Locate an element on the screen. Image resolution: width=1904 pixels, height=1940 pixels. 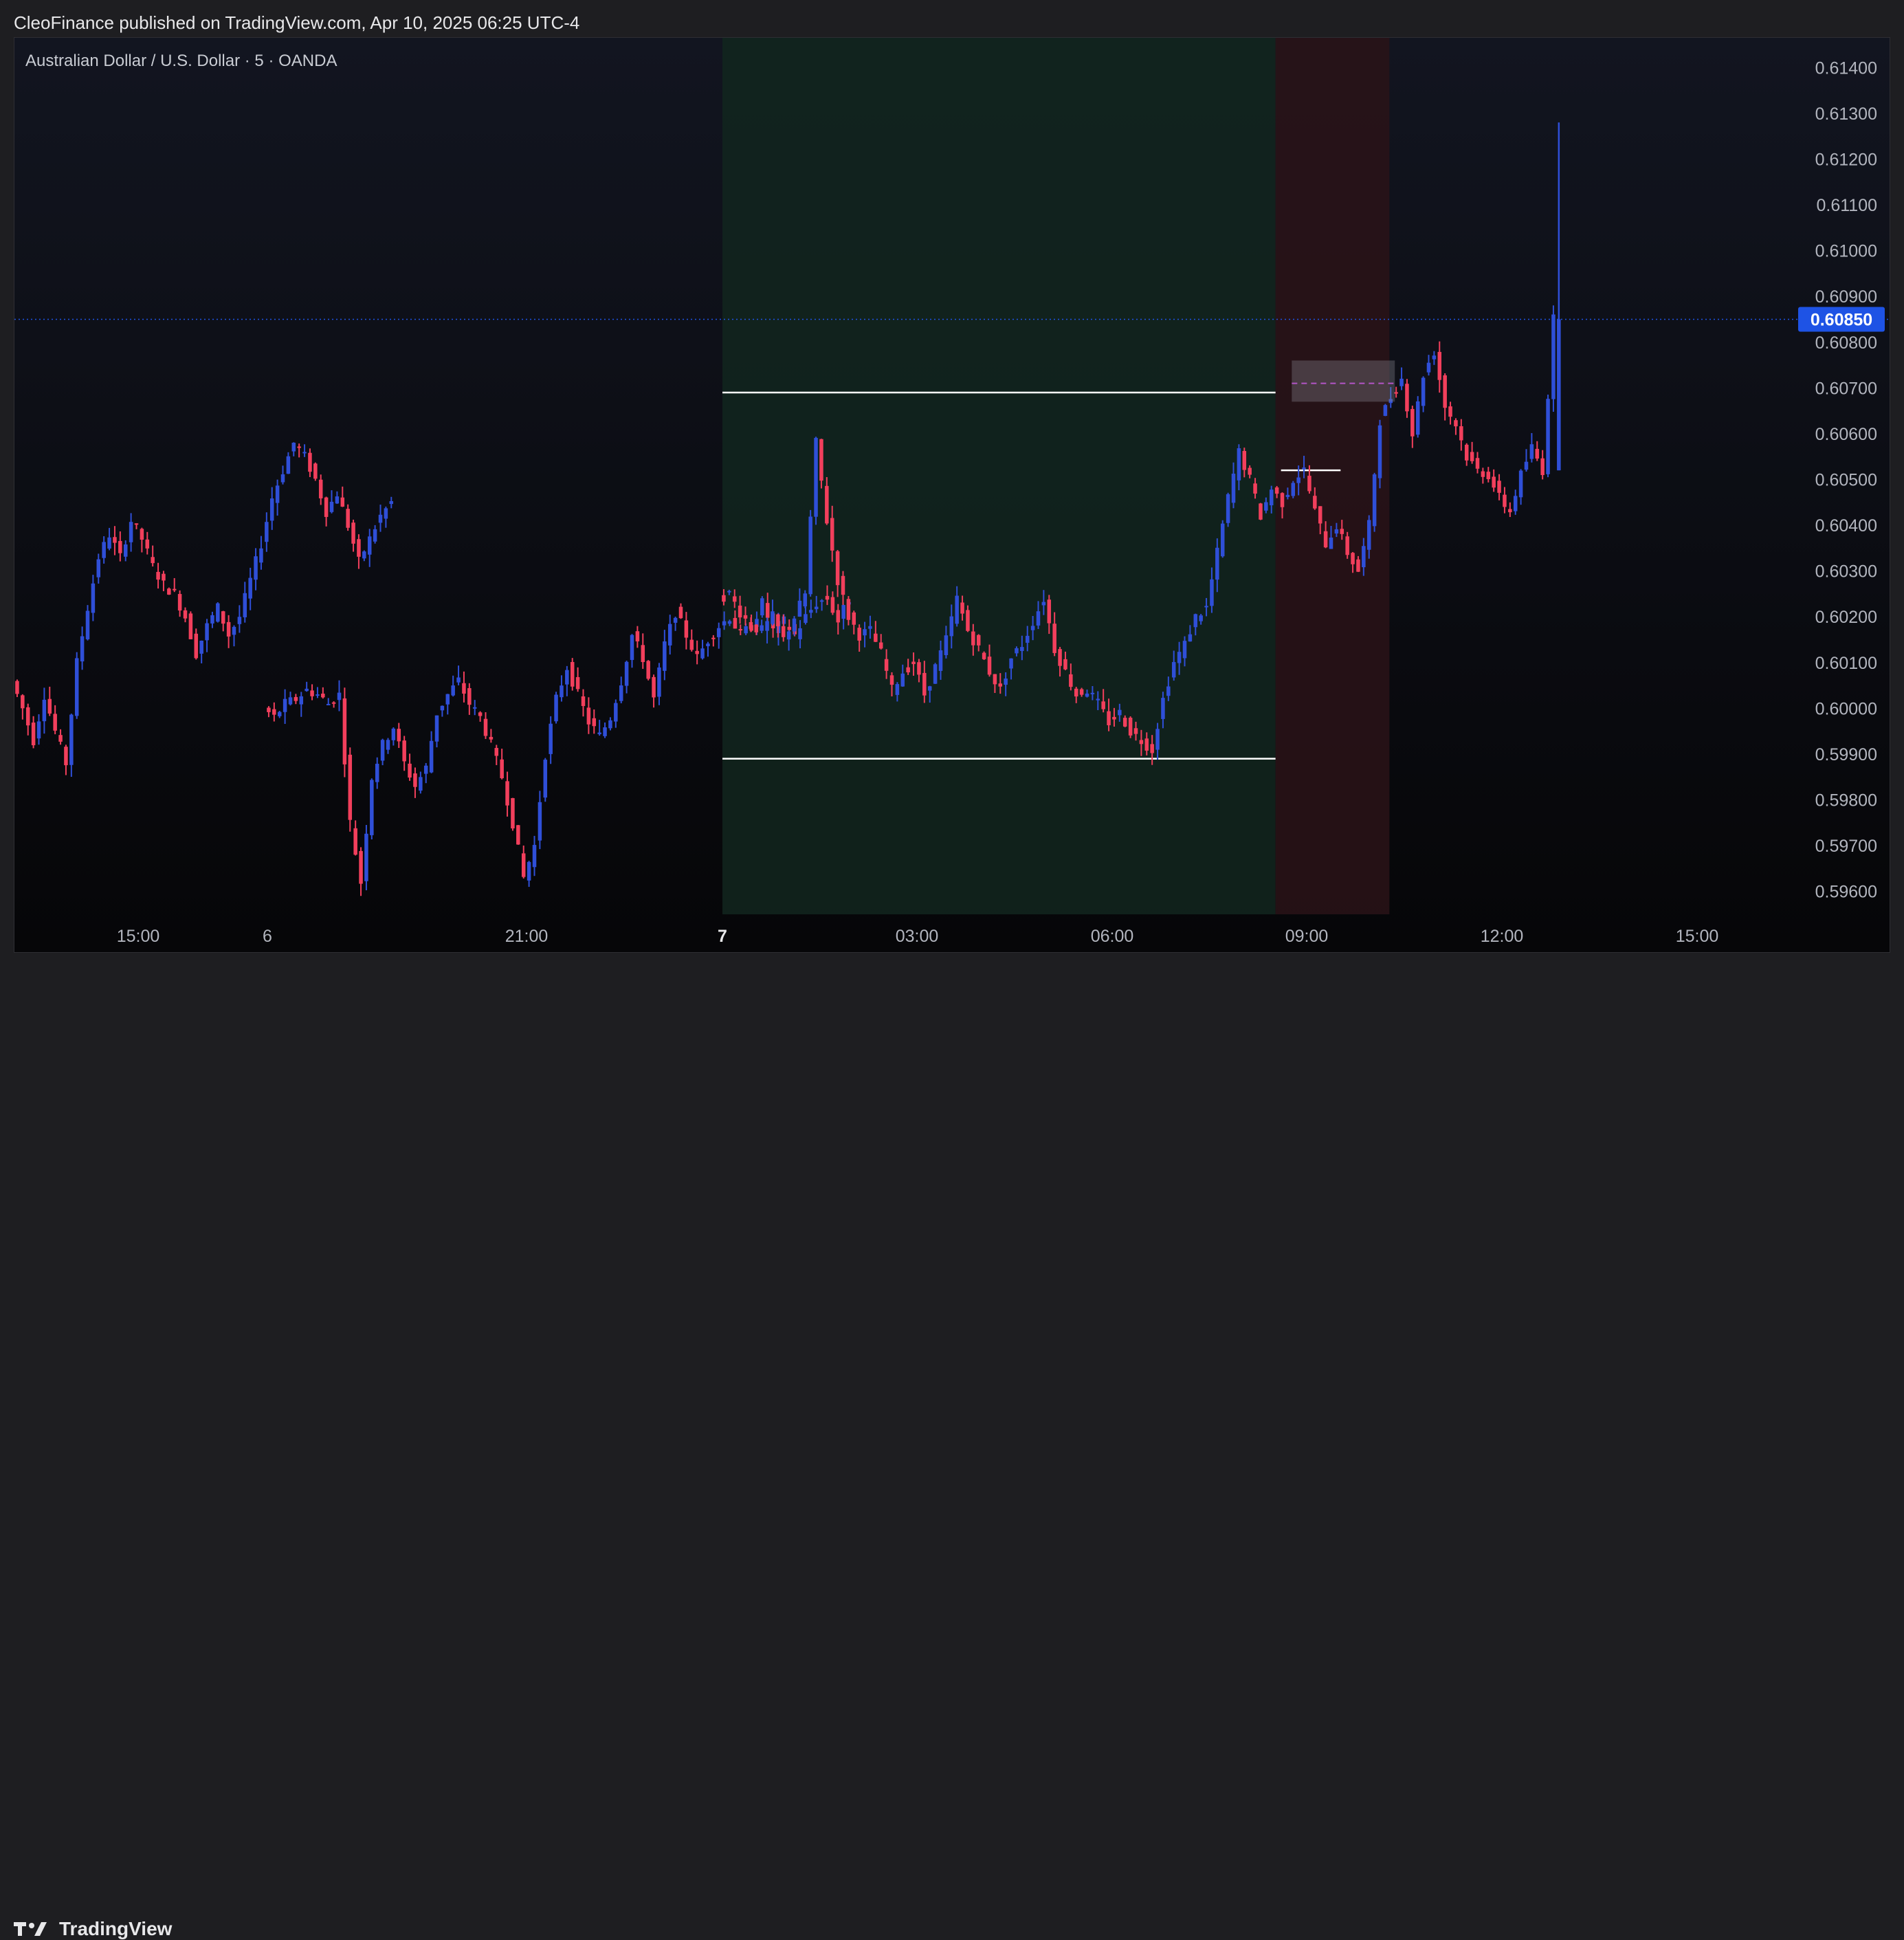
brand-name: TradingView is located at coordinates (116, 1928).